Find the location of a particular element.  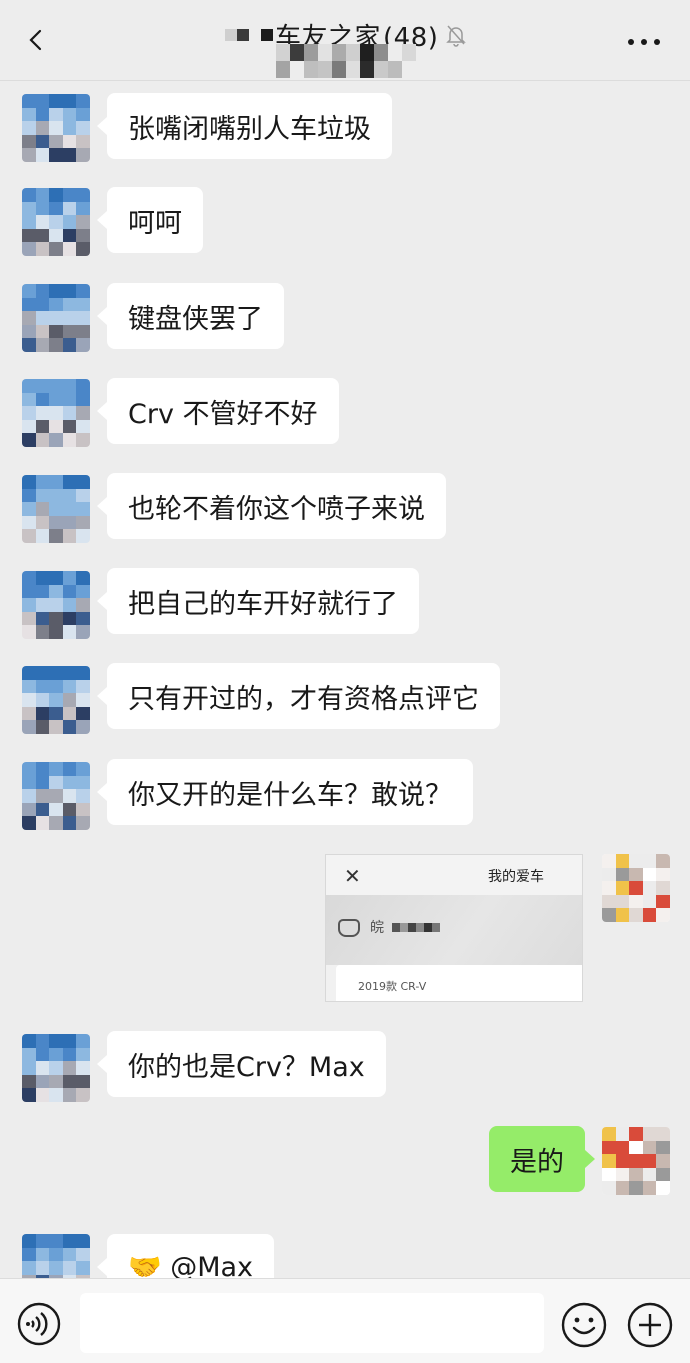

more-dots-icon is located at coordinates (644, 42).